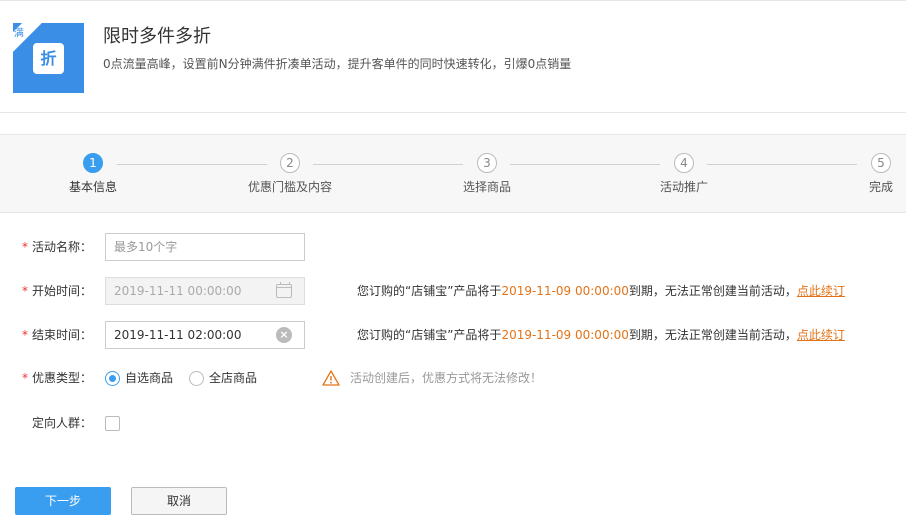  What do you see at coordinates (178, 291) in the screenshot?
I see `start-time-value: 2019-11-11 00:00:00` at bounding box center [178, 291].